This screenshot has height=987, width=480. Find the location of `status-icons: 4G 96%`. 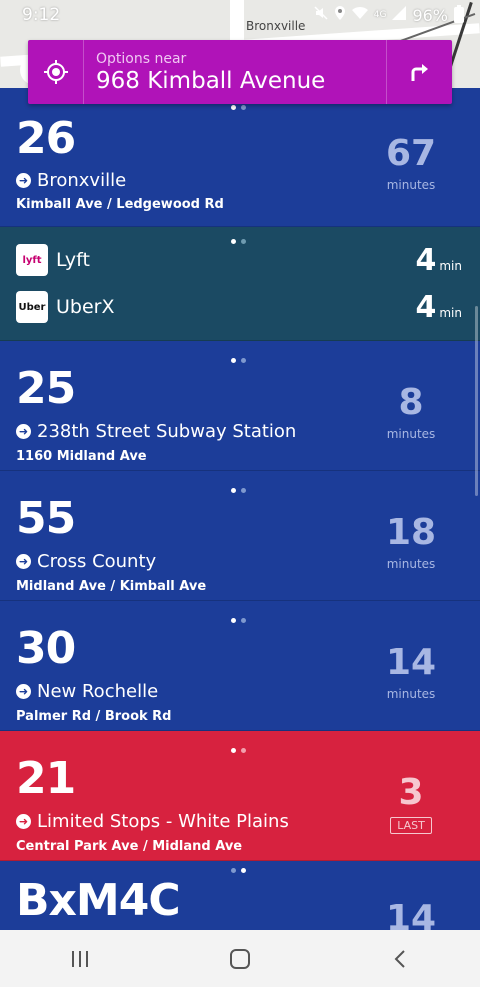

status-icons: 4G 96% is located at coordinates (389, 15).